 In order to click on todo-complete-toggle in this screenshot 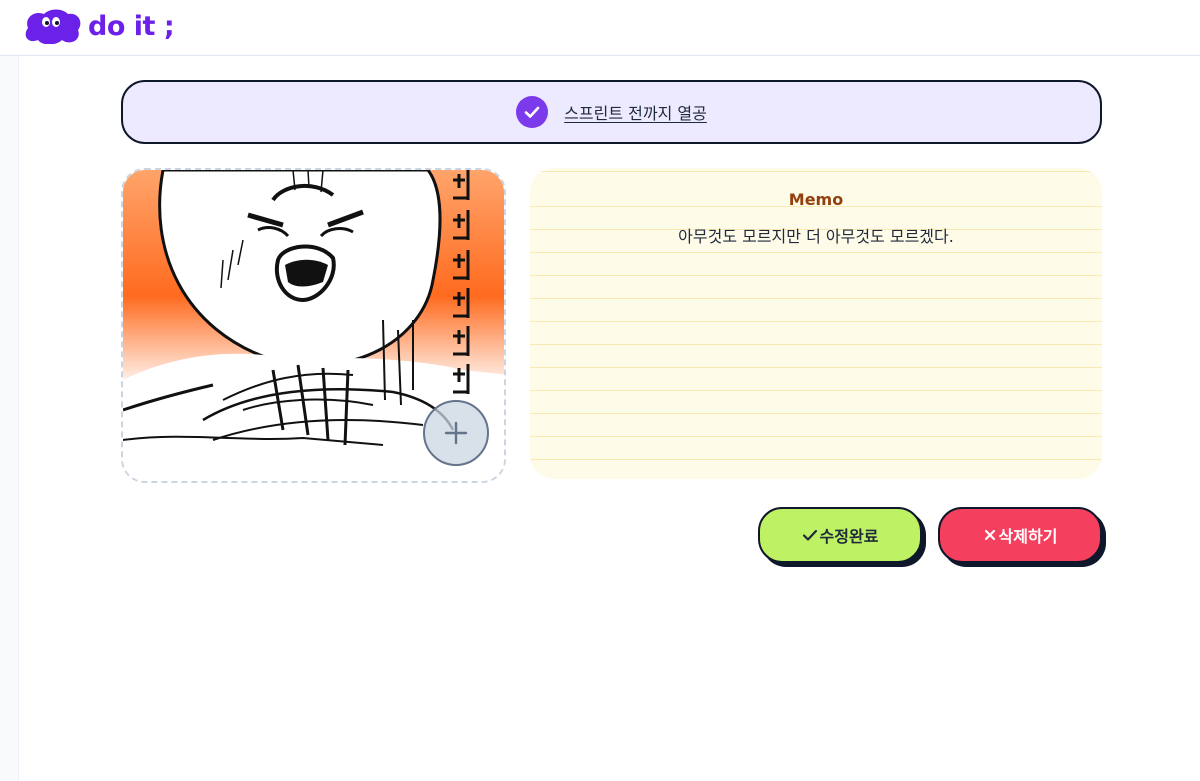, I will do `click(532, 112)`.